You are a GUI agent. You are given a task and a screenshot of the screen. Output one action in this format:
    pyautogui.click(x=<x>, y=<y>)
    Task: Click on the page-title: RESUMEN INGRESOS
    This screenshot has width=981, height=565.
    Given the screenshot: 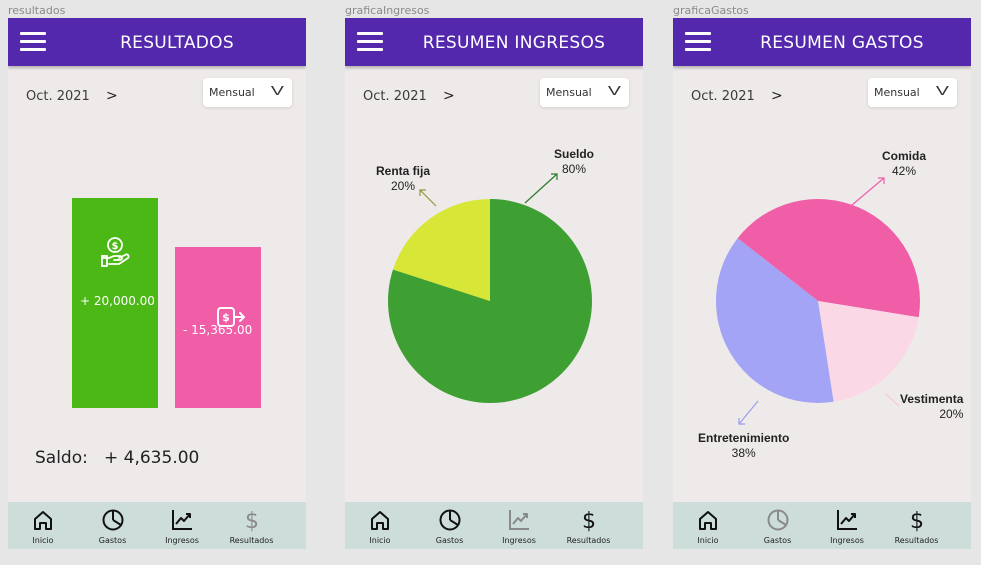 What is the action you would take?
    pyautogui.click(x=514, y=43)
    